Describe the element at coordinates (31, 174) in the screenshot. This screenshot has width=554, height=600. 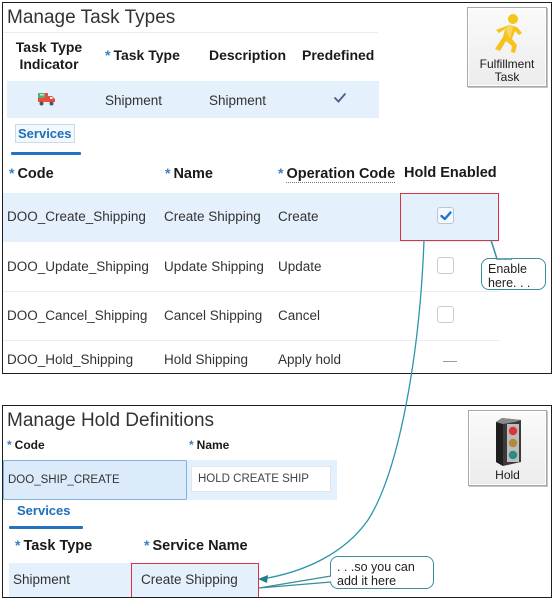
I see `column-header-code: * Code` at that location.